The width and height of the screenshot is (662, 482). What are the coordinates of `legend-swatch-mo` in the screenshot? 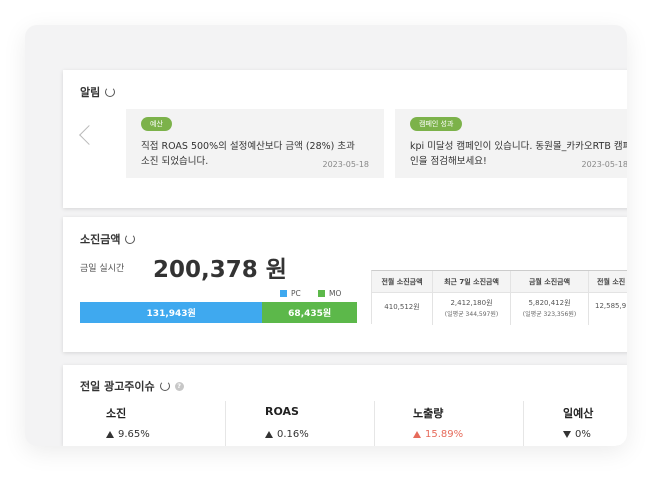 It's located at (321, 293).